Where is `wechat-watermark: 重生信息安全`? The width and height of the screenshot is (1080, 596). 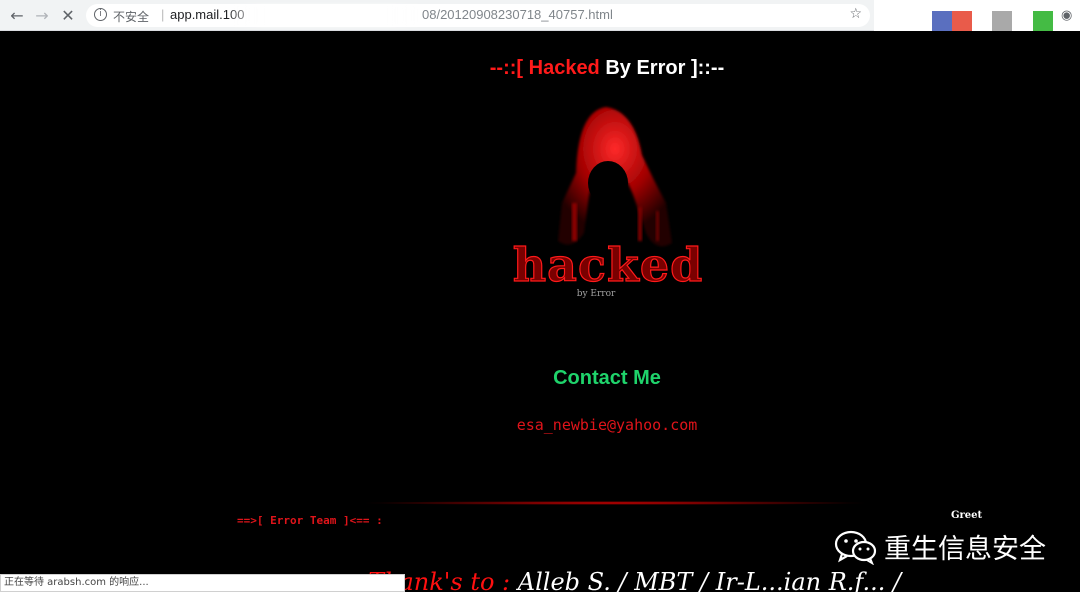 wechat-watermark: 重生信息安全 is located at coordinates (940, 546).